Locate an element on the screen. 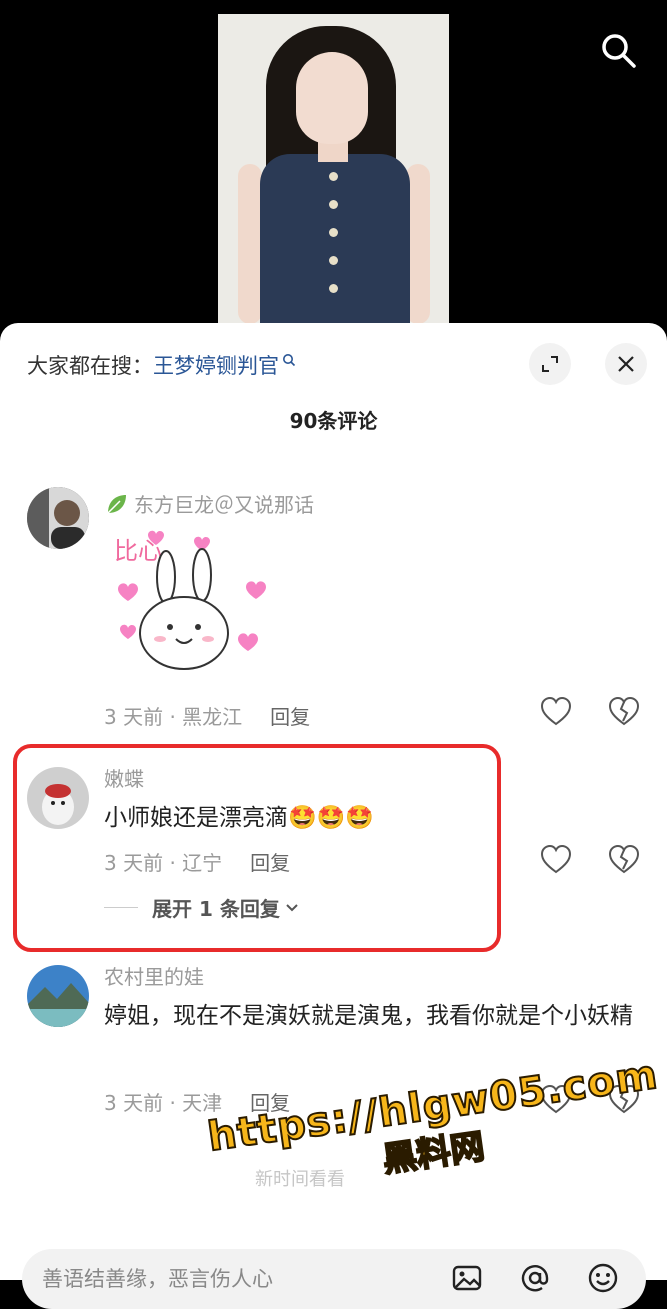 This screenshot has width=667, height=1309. video-frame is located at coordinates (333, 174).